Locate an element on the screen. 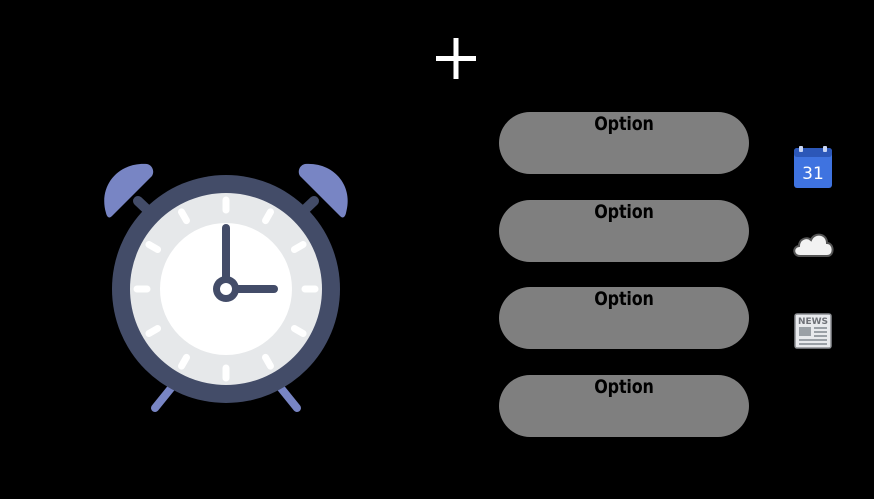  cloud-icon is located at coordinates (813, 245).